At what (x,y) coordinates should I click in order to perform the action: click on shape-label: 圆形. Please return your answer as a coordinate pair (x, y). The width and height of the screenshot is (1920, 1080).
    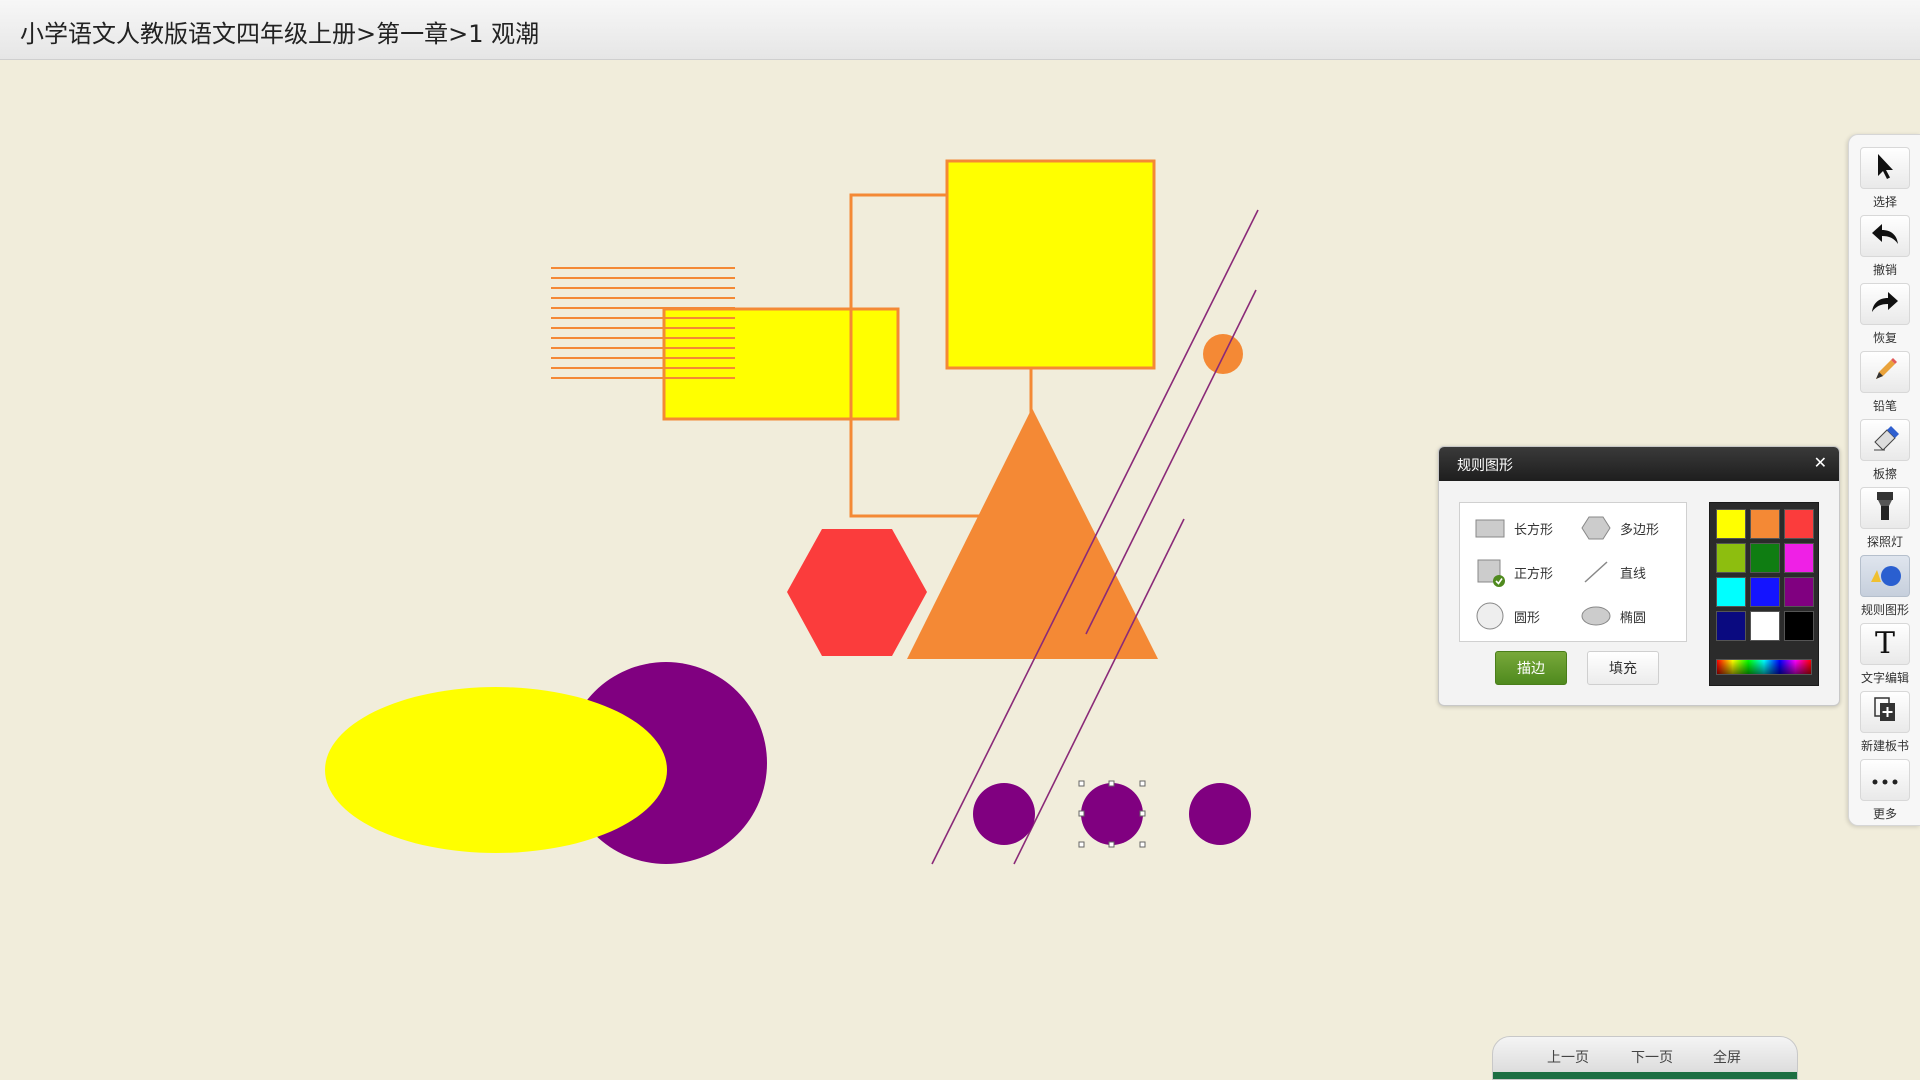
    Looking at the image, I should click on (1527, 618).